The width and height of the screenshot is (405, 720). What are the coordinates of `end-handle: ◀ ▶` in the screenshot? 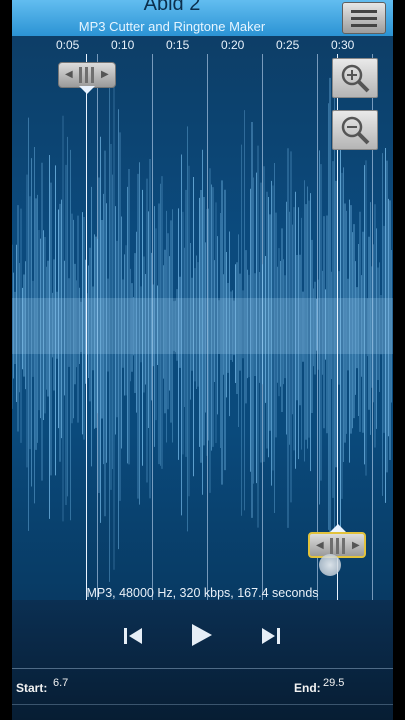 It's located at (337, 545).